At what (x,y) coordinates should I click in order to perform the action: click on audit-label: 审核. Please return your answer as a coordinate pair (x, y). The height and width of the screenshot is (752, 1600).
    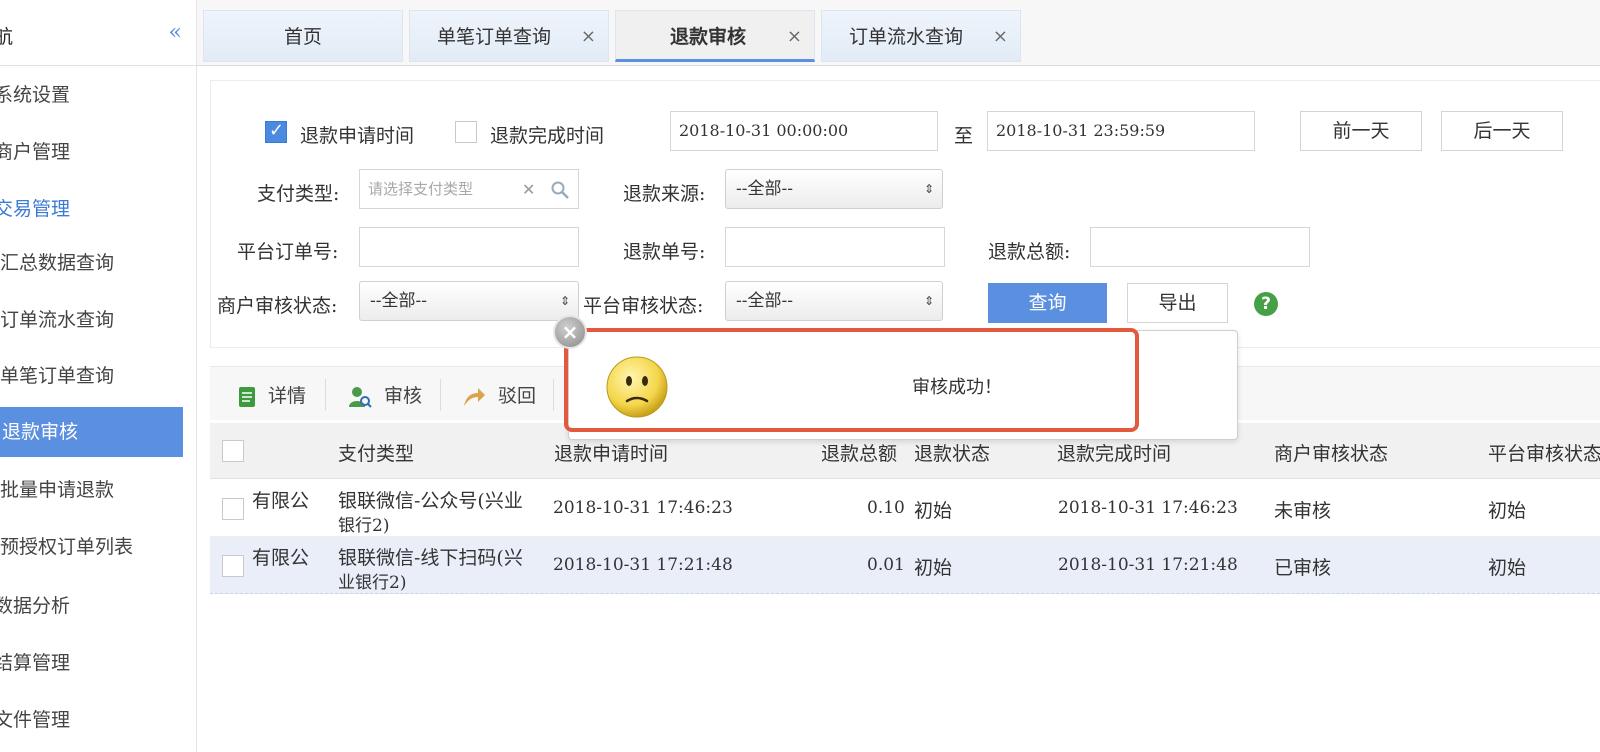
    Looking at the image, I should click on (403, 396).